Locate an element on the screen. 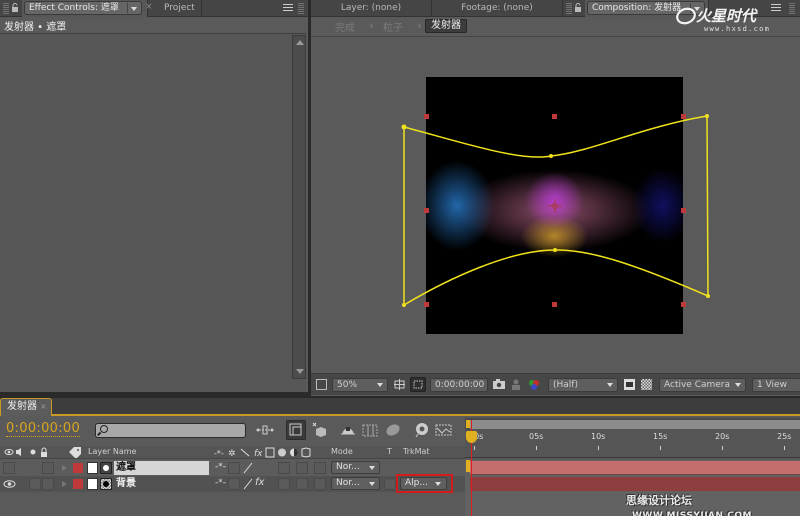 Image resolution: width=800 pixels, height=516 pixels. motion-blur-icon is located at coordinates (392, 430).